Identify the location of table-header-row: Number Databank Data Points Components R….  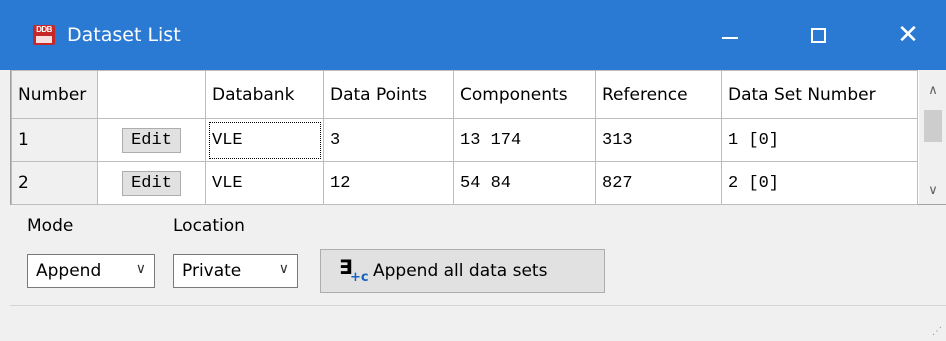
(464, 94).